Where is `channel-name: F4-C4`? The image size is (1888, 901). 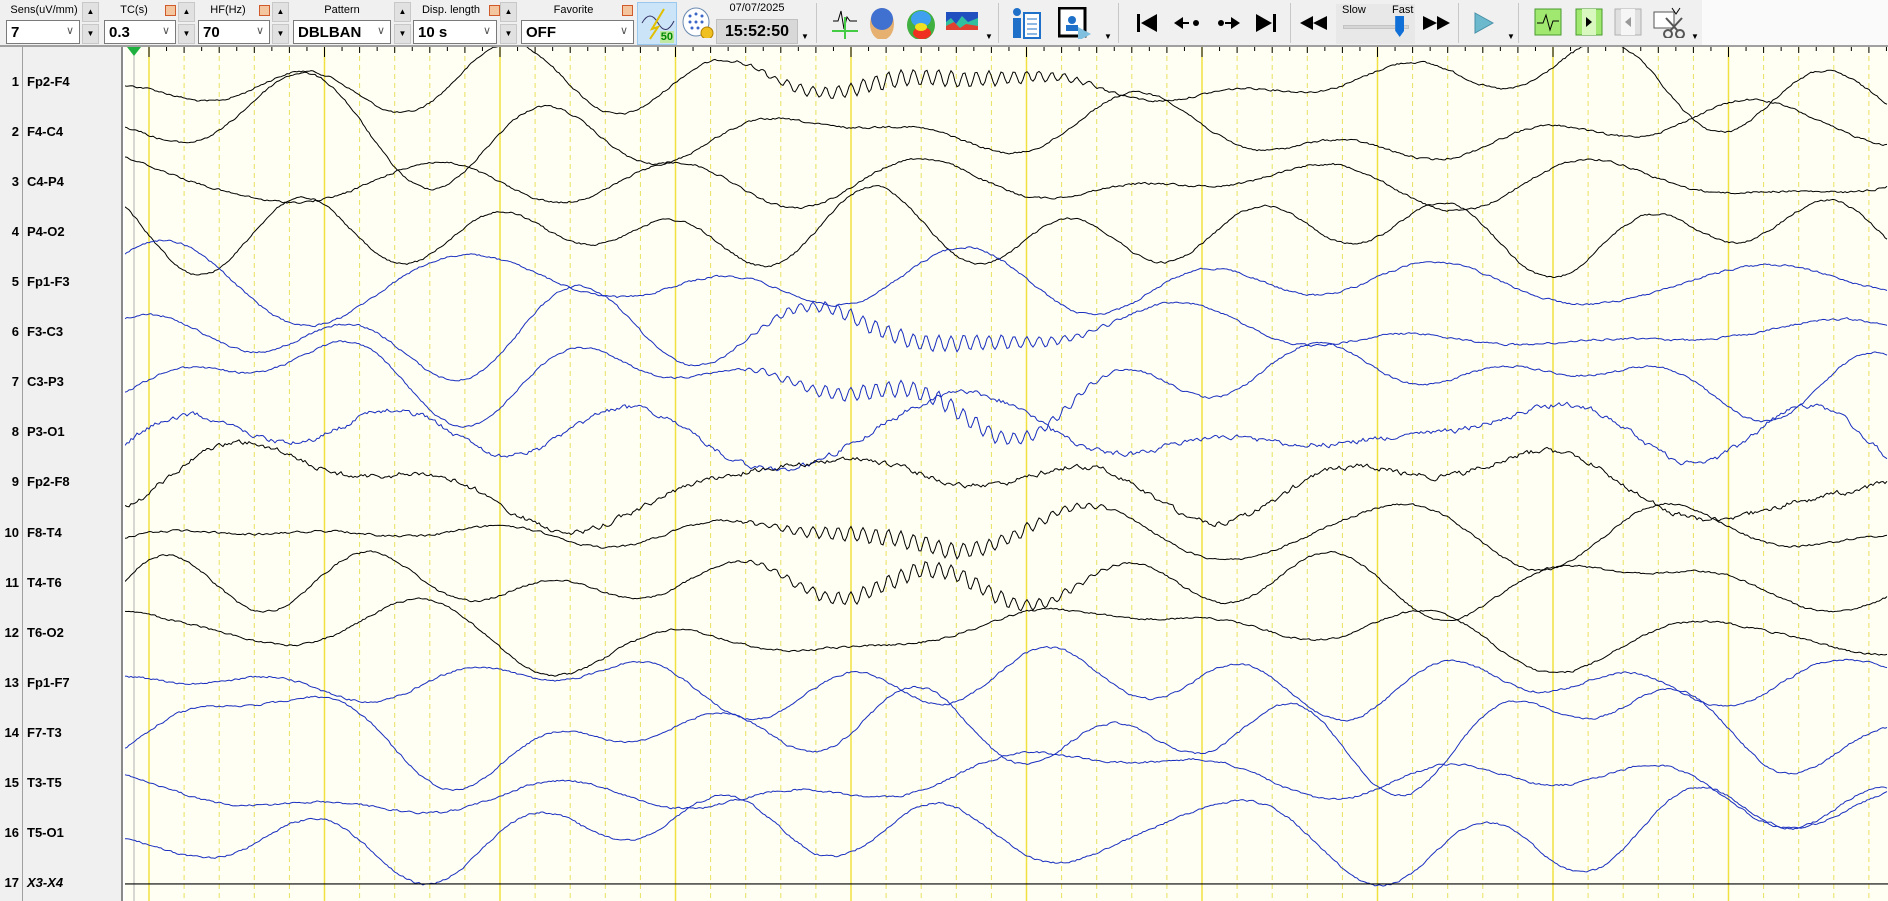 channel-name: F4-C4 is located at coordinates (45, 132).